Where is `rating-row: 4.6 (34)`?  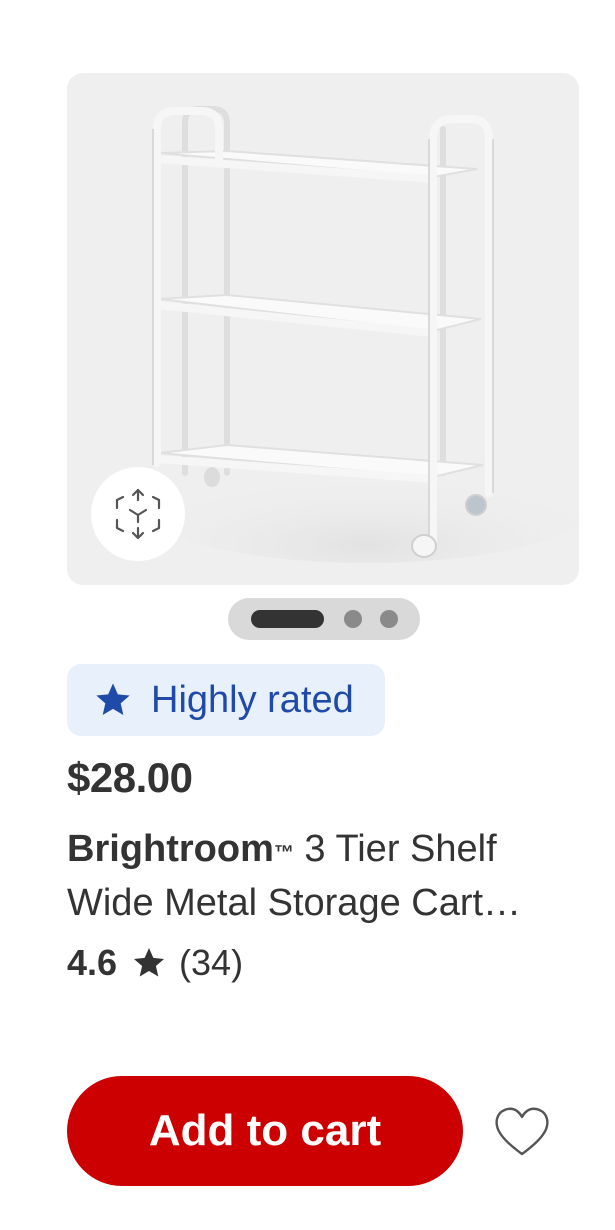
rating-row: 4.6 (34) is located at coordinates (155, 963).